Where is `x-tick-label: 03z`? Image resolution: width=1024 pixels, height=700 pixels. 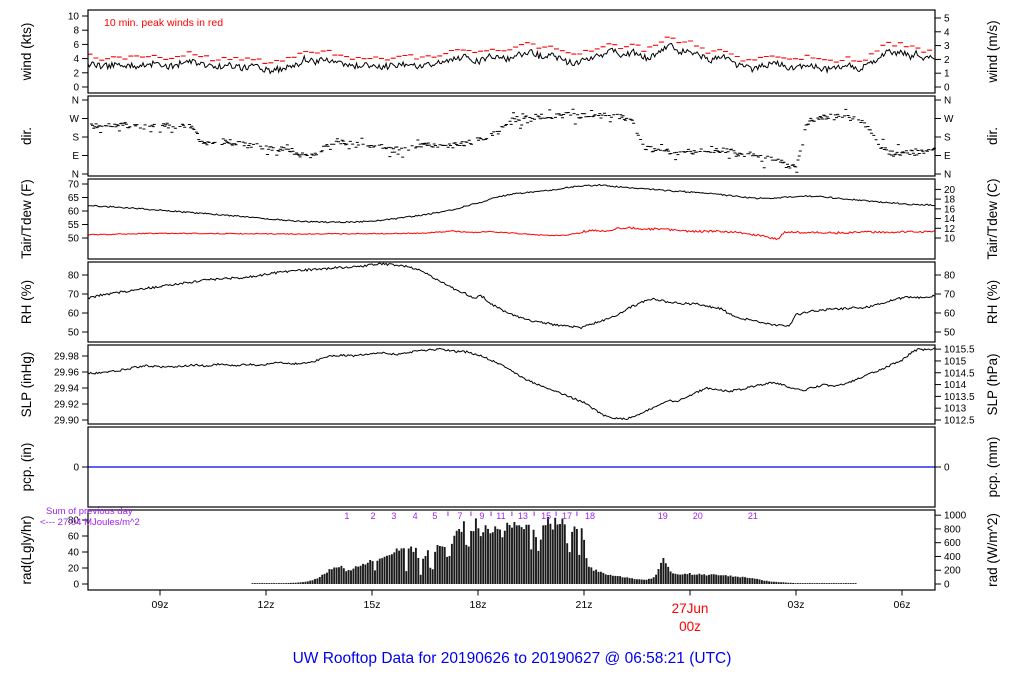
x-tick-label: 03z is located at coordinates (796, 605).